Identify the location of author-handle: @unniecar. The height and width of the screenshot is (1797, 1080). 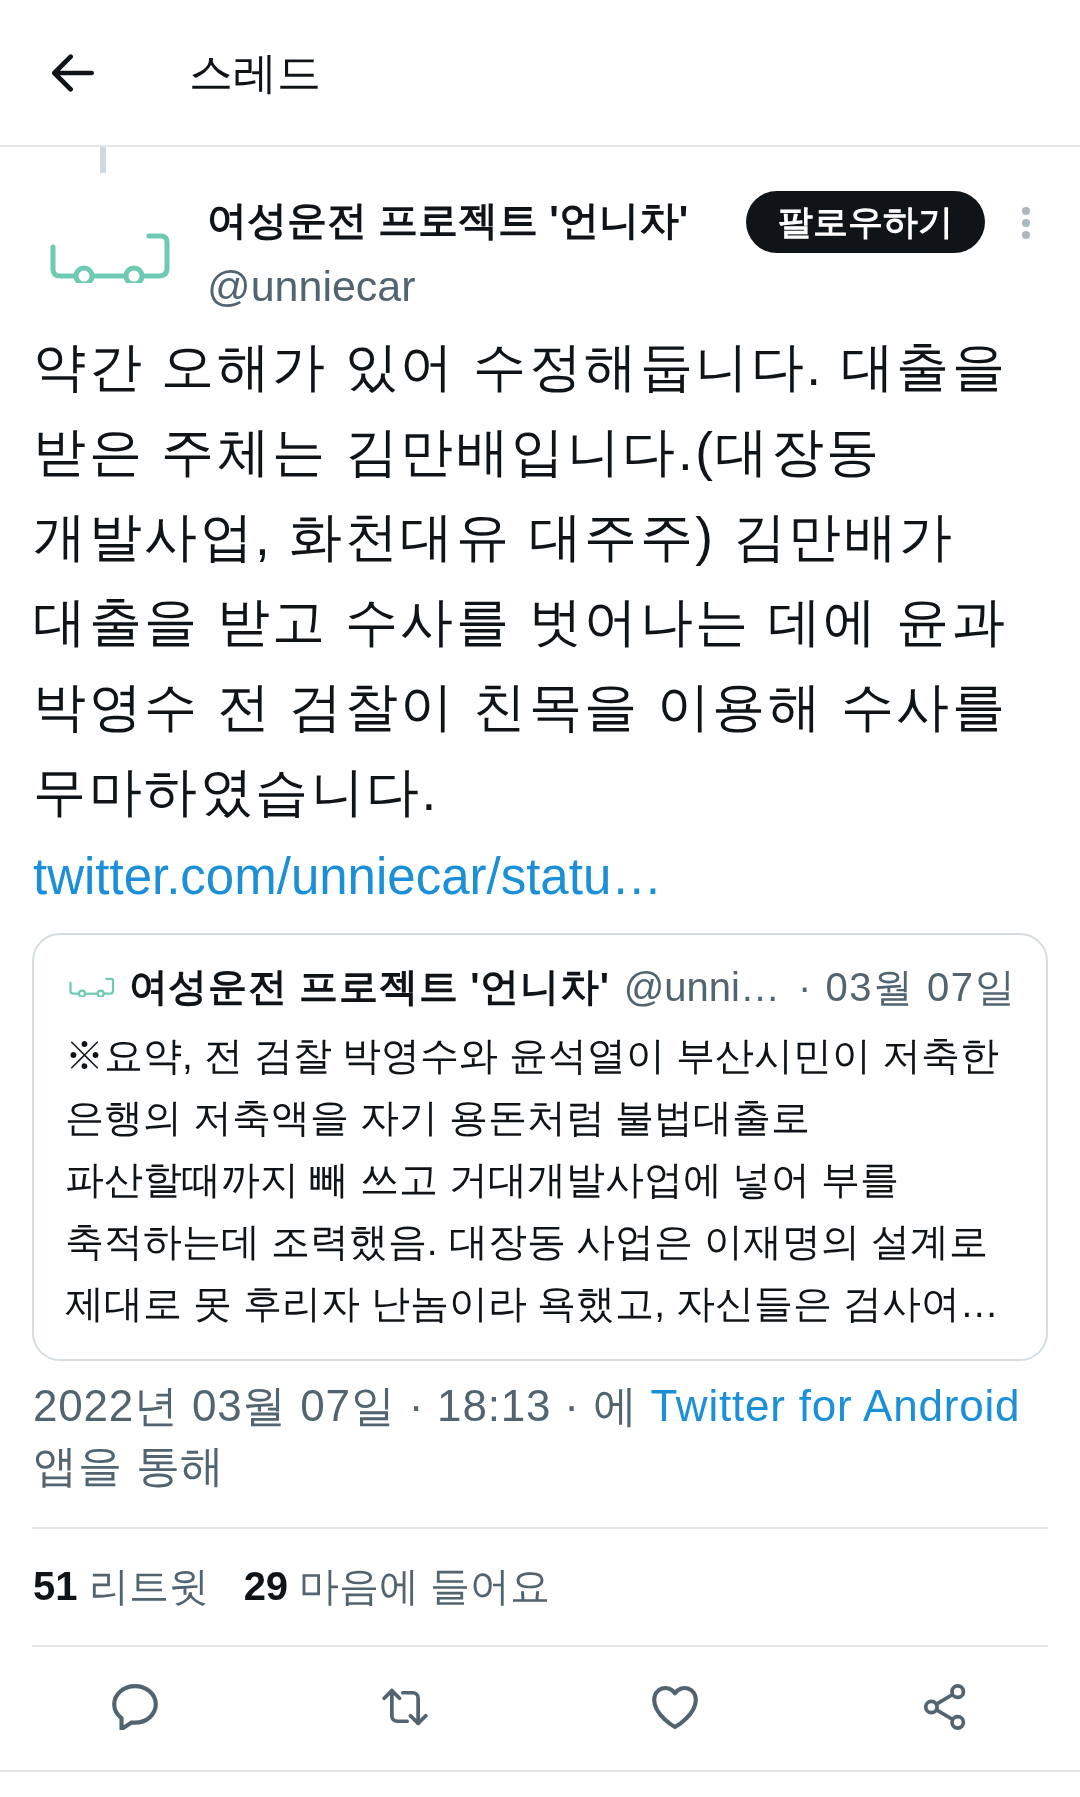
(448, 286).